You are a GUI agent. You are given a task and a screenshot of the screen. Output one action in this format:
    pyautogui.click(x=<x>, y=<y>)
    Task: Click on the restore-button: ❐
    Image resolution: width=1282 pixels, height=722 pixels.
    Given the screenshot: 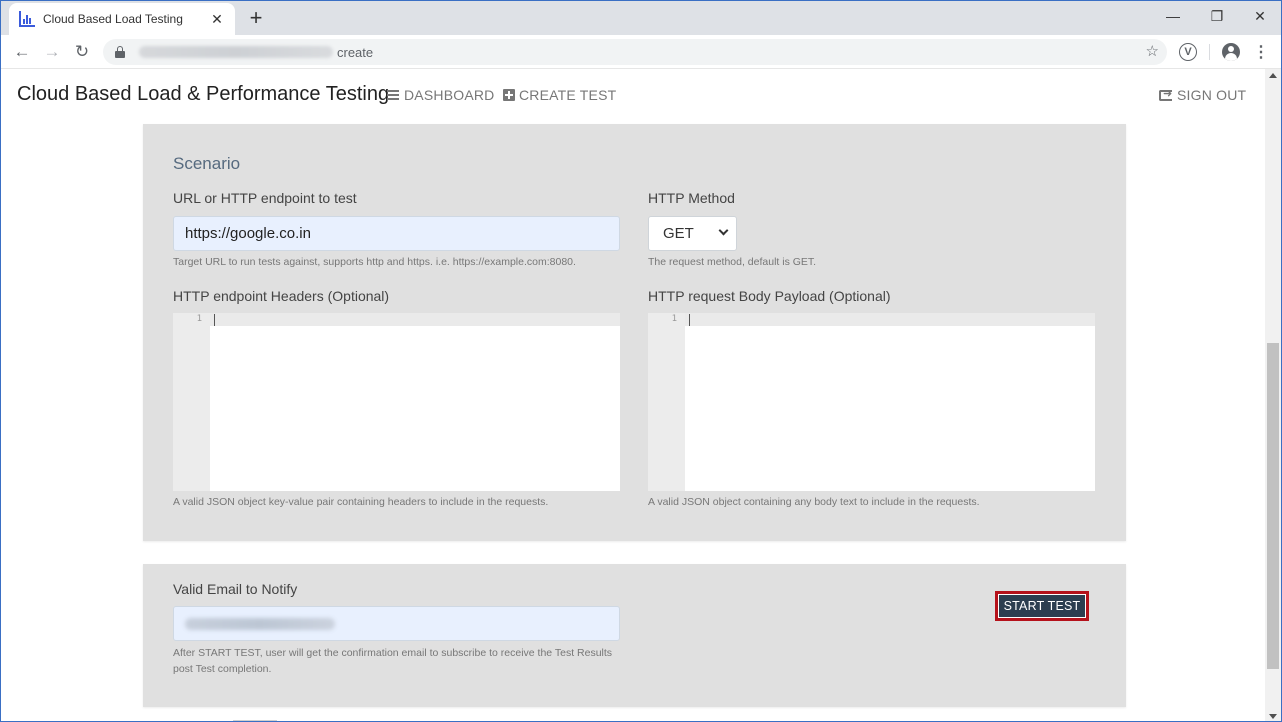 What is the action you would take?
    pyautogui.click(x=1217, y=16)
    